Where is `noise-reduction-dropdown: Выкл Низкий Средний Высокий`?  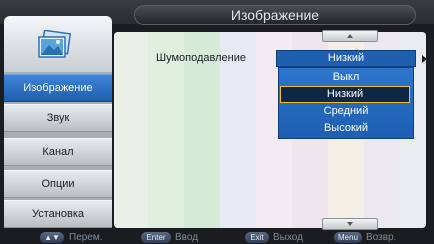 noise-reduction-dropdown: Выкл Низкий Средний Высокий is located at coordinates (346, 103).